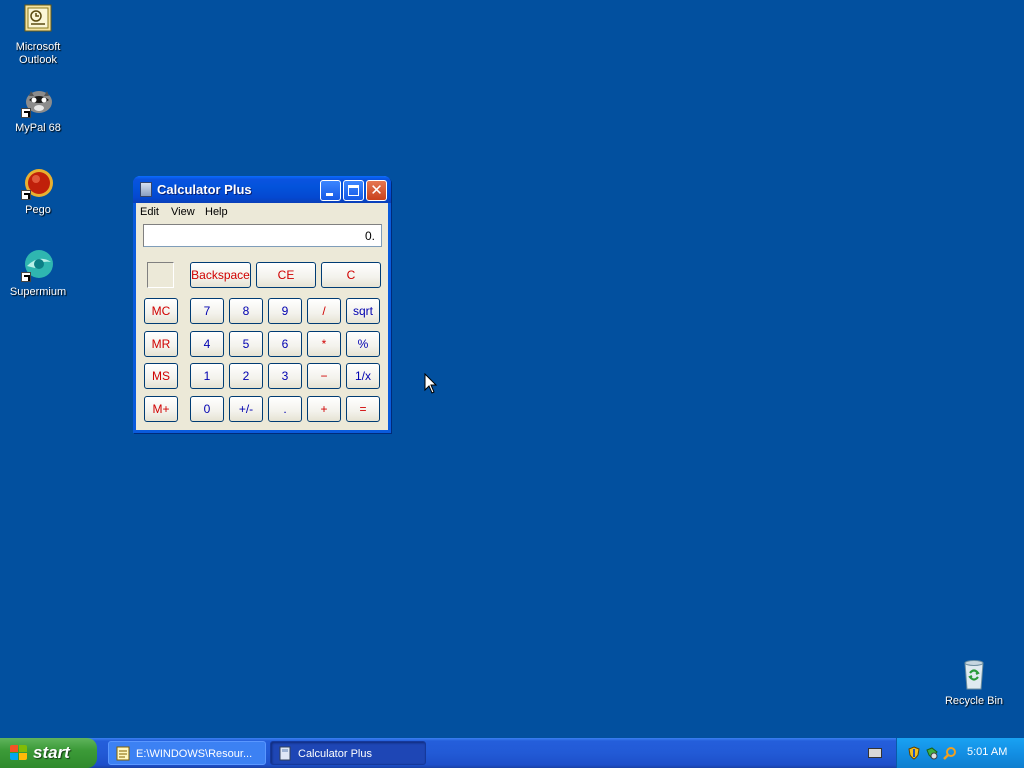 The width and height of the screenshot is (1024, 768). I want to click on digit-1-button: 1, so click(207, 376).